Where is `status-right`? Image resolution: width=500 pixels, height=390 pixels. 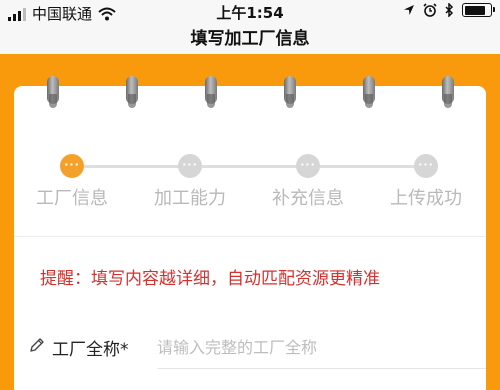 status-right is located at coordinates (449, 10).